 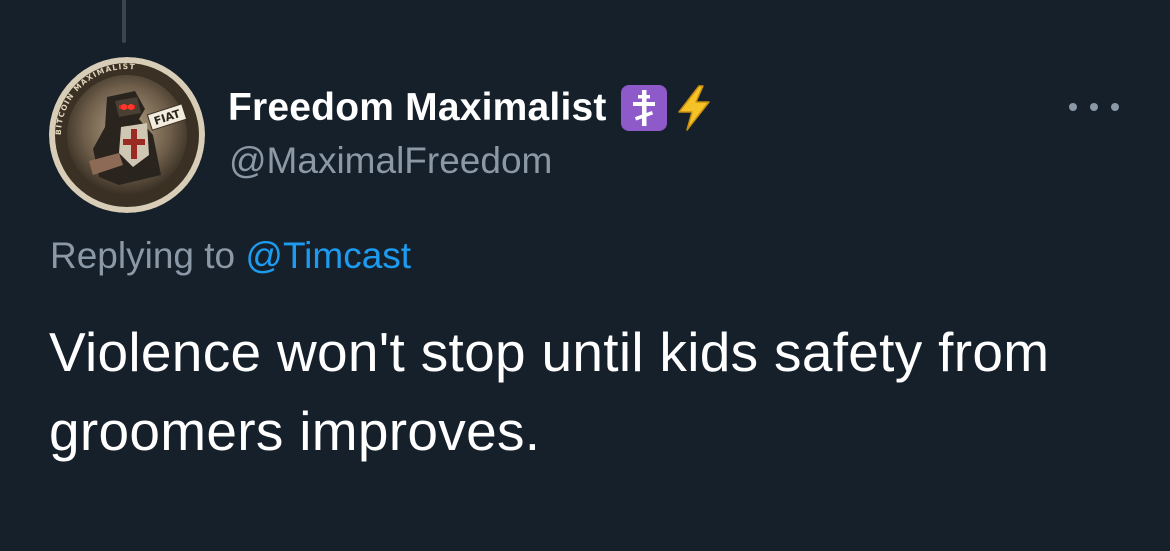 I want to click on user-handle: @MaximalFreedom, so click(x=390, y=161).